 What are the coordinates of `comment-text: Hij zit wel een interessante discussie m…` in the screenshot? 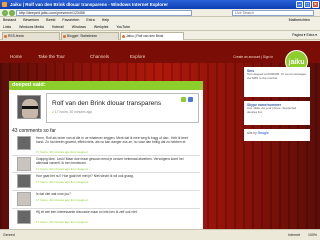 It's located at (87, 212).